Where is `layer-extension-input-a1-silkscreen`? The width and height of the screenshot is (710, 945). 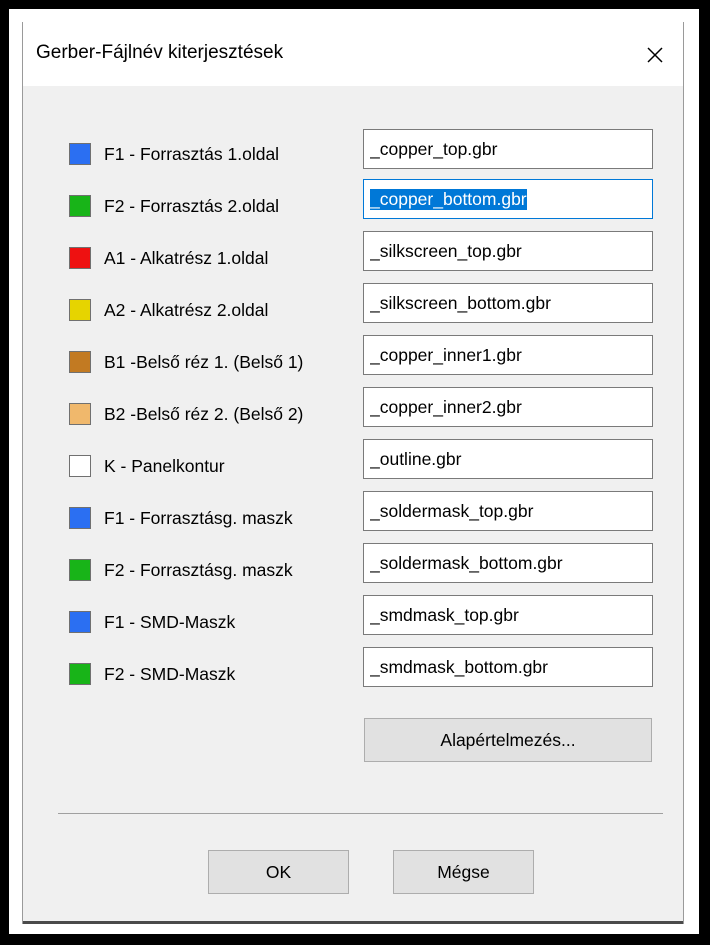 layer-extension-input-a1-silkscreen is located at coordinates (508, 251).